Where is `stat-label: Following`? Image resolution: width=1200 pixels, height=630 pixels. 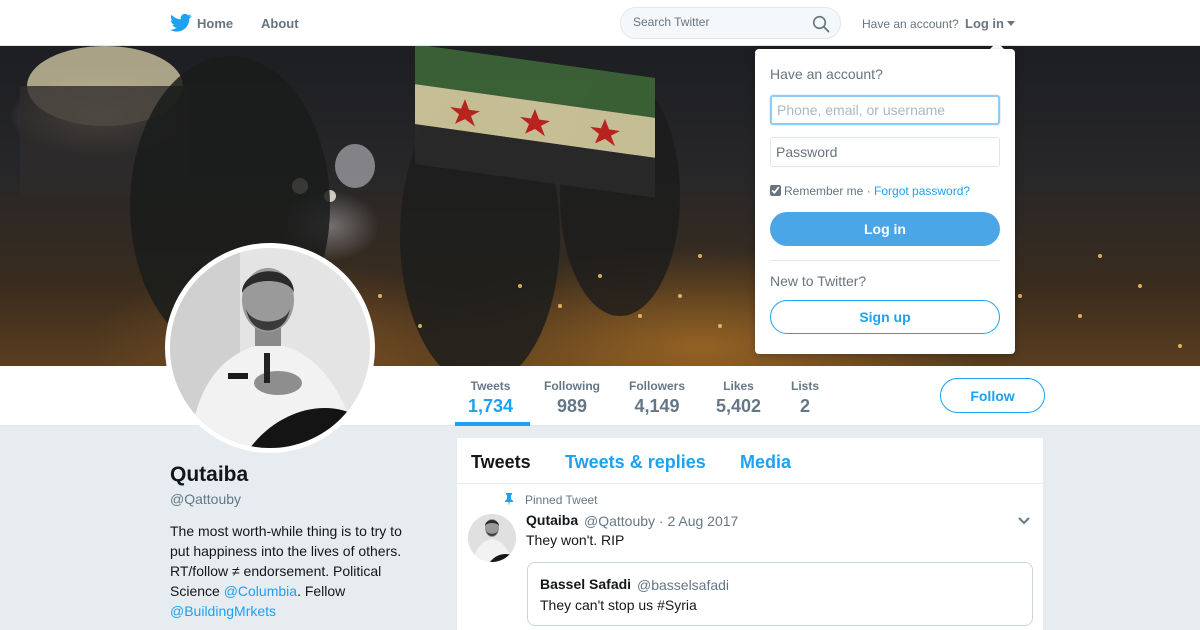 stat-label: Following is located at coordinates (572, 386).